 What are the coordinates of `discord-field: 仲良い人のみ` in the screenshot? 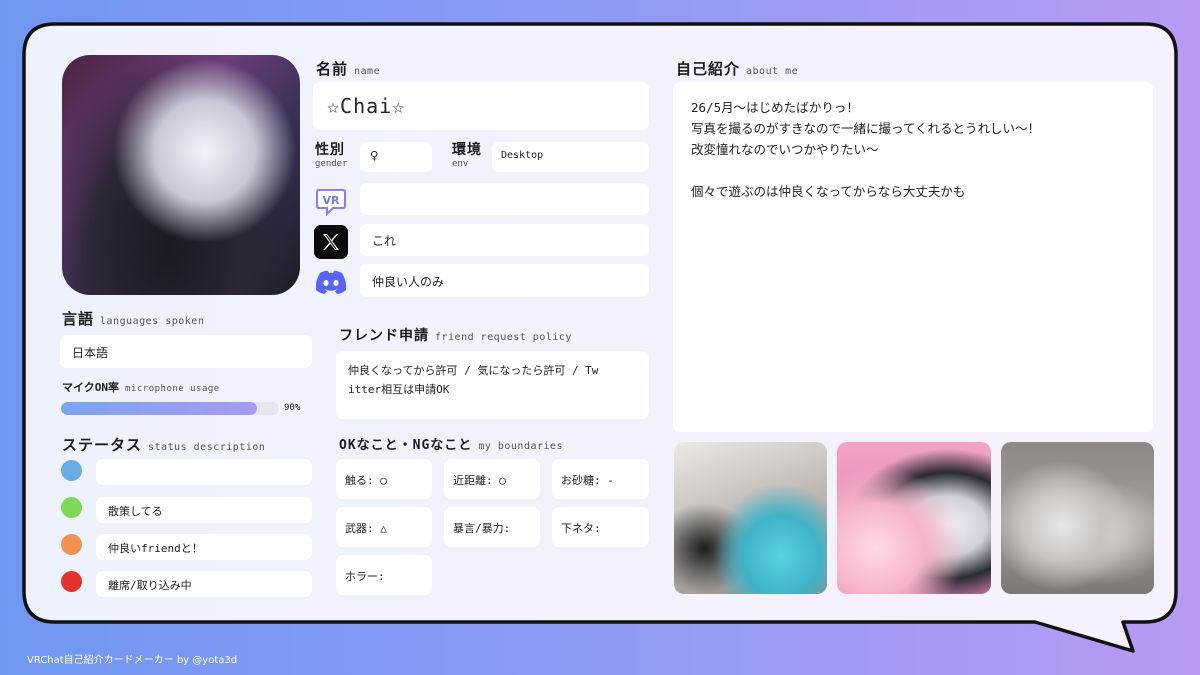 It's located at (504, 280).